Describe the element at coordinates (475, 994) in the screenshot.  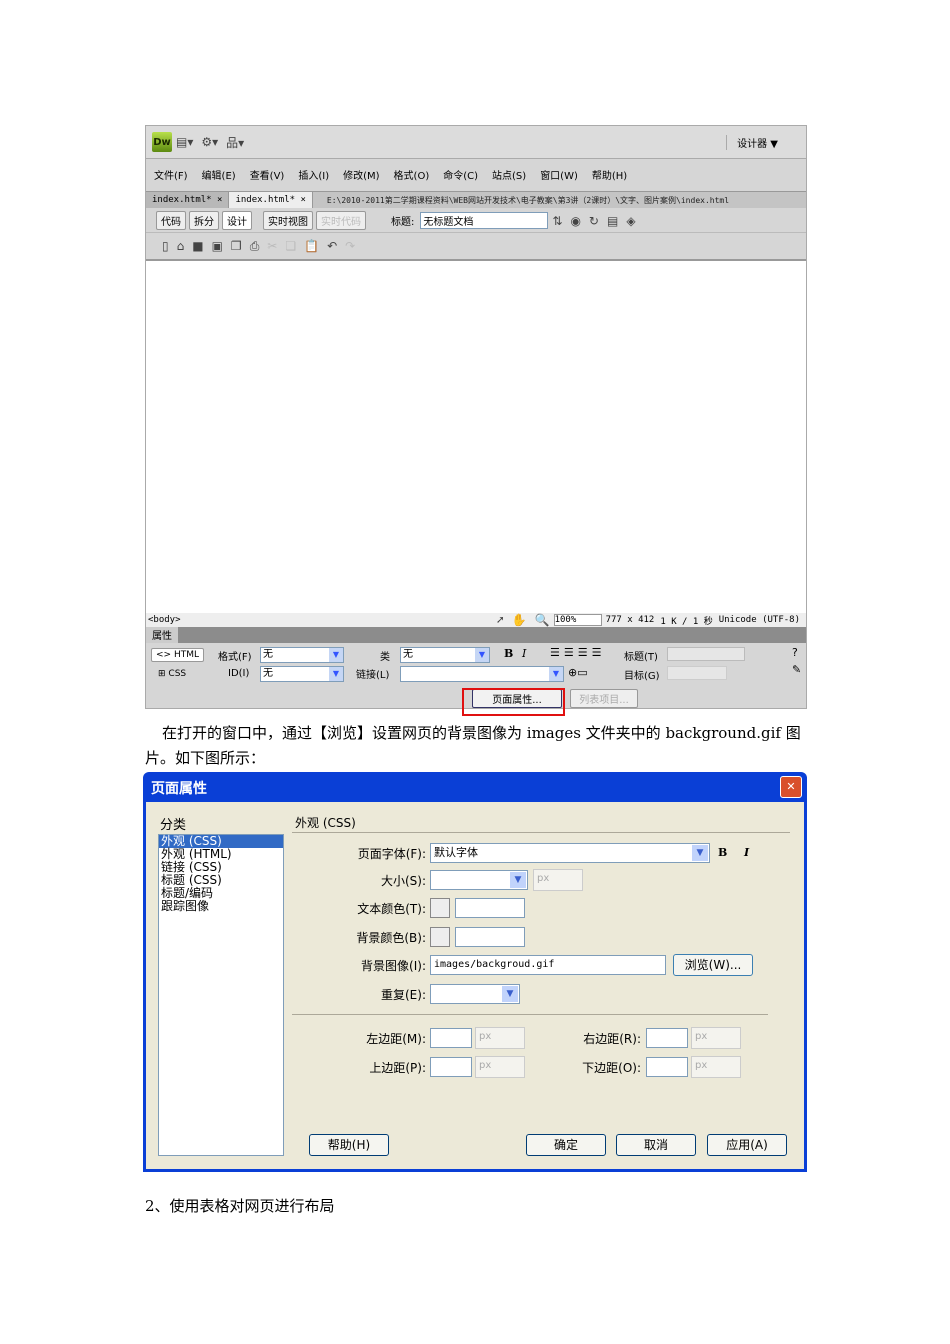
I see `repeat-select: ▼` at that location.